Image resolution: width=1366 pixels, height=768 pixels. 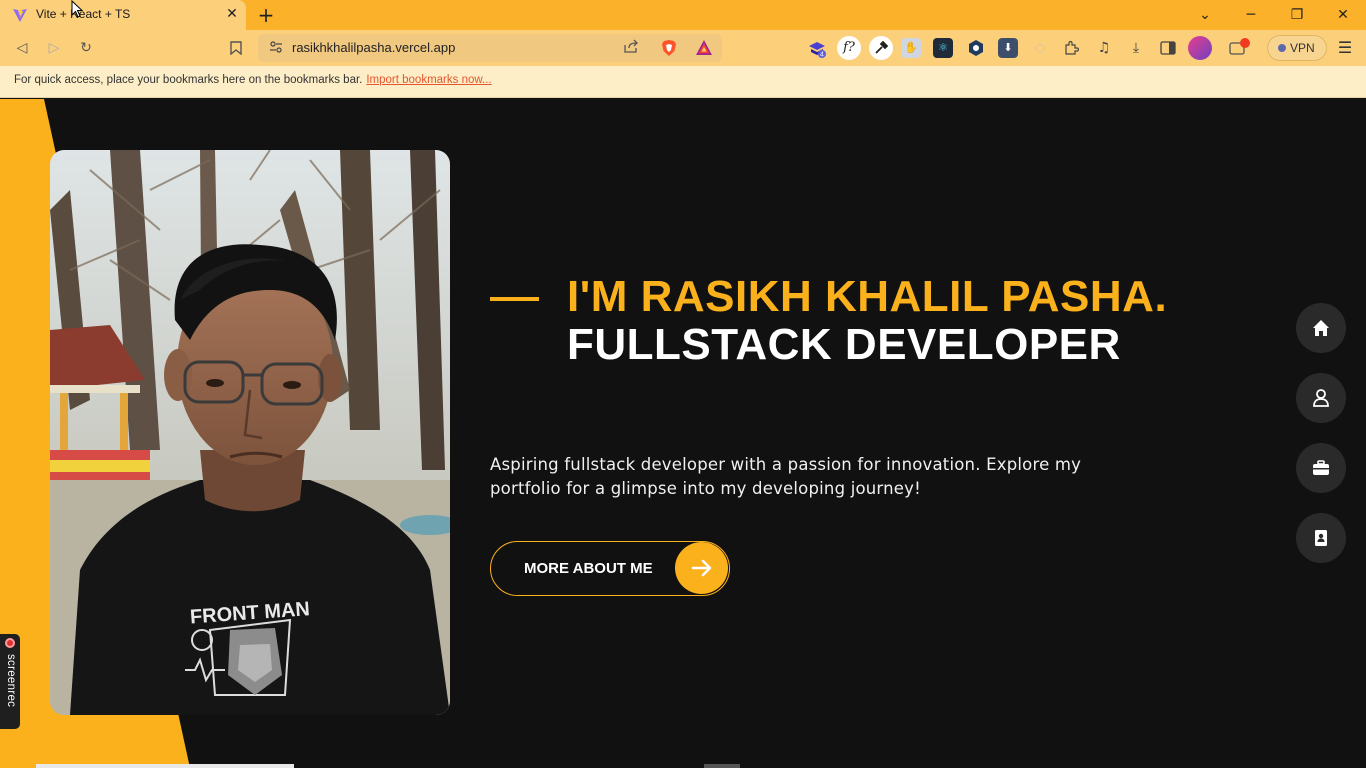 I want to click on vpn-label: VPN, so click(x=1302, y=48).